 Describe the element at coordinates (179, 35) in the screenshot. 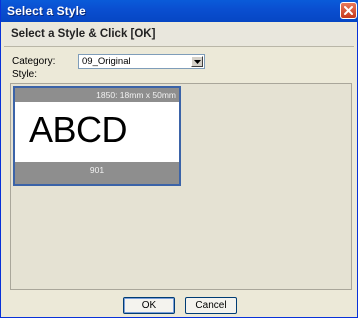

I see `heading-band: Select a Style & Click [OK]` at that location.